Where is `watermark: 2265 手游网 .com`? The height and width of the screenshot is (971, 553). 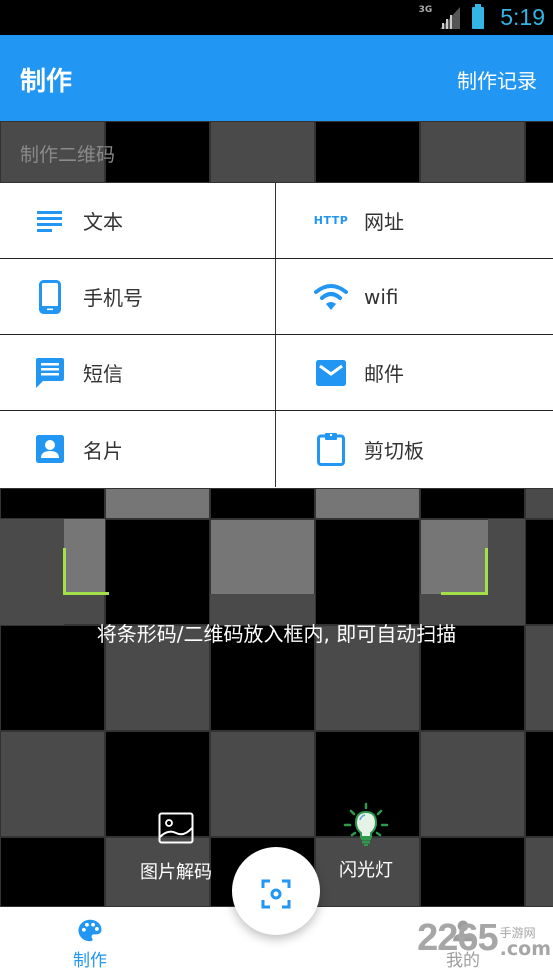 watermark: 2265 手游网 .com is located at coordinates (484, 938).